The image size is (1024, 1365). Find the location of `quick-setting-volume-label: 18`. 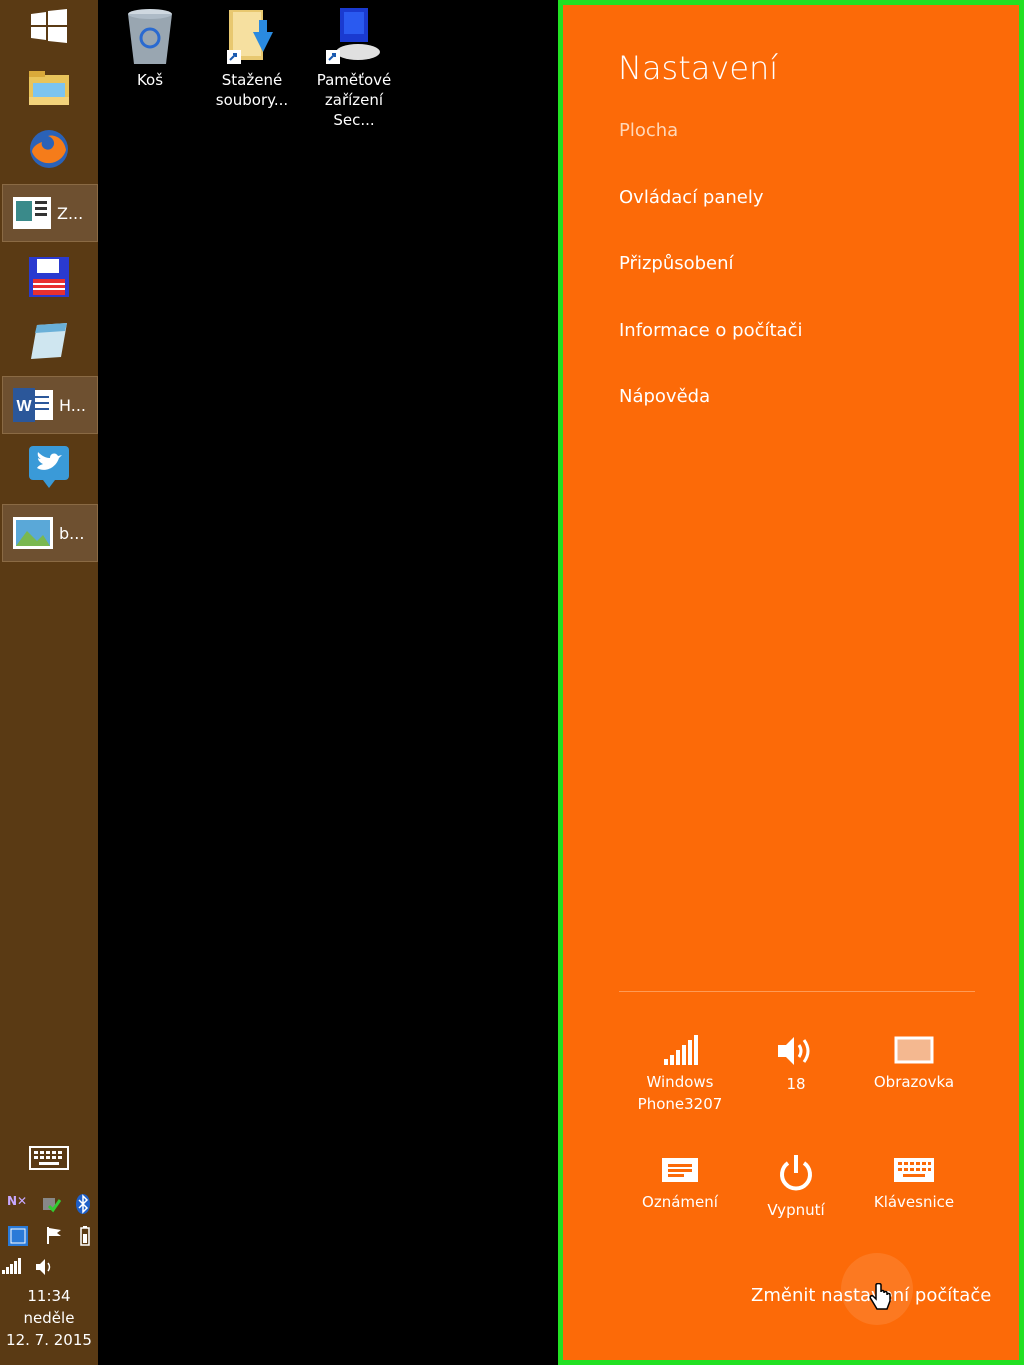

quick-setting-volume-label: 18 is located at coordinates (796, 1084).